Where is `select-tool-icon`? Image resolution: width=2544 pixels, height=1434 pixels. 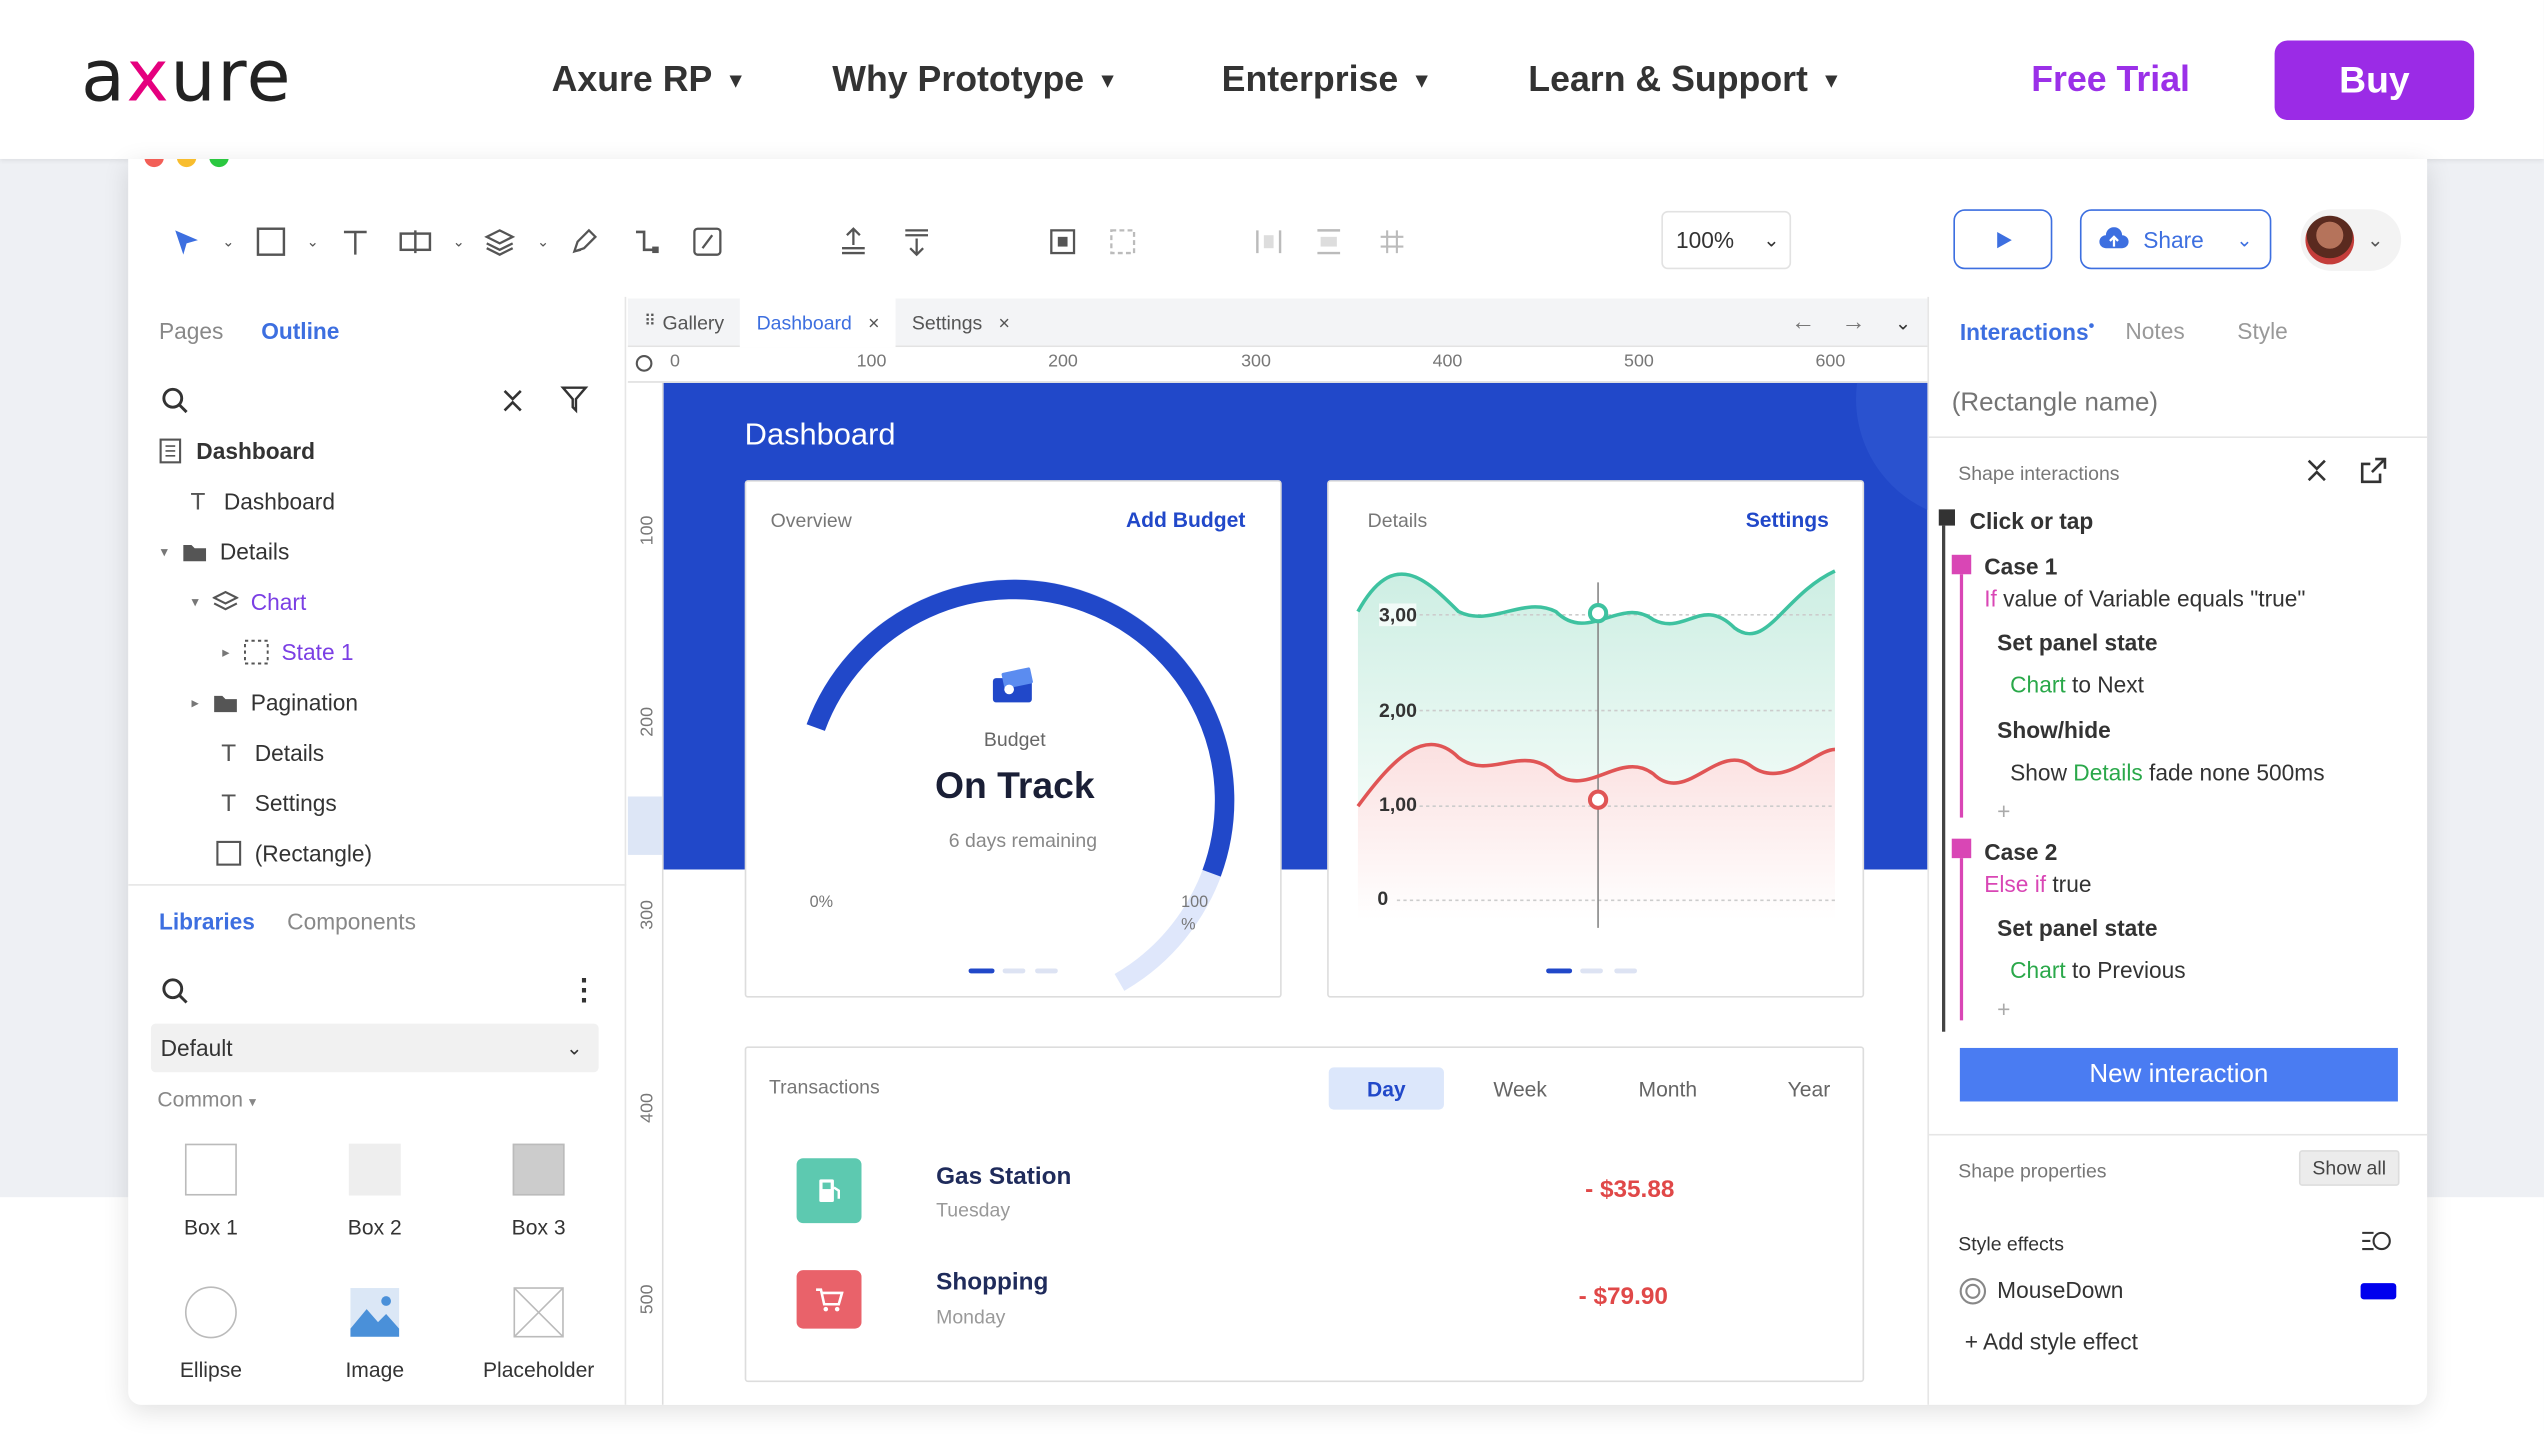
select-tool-icon is located at coordinates (186, 242).